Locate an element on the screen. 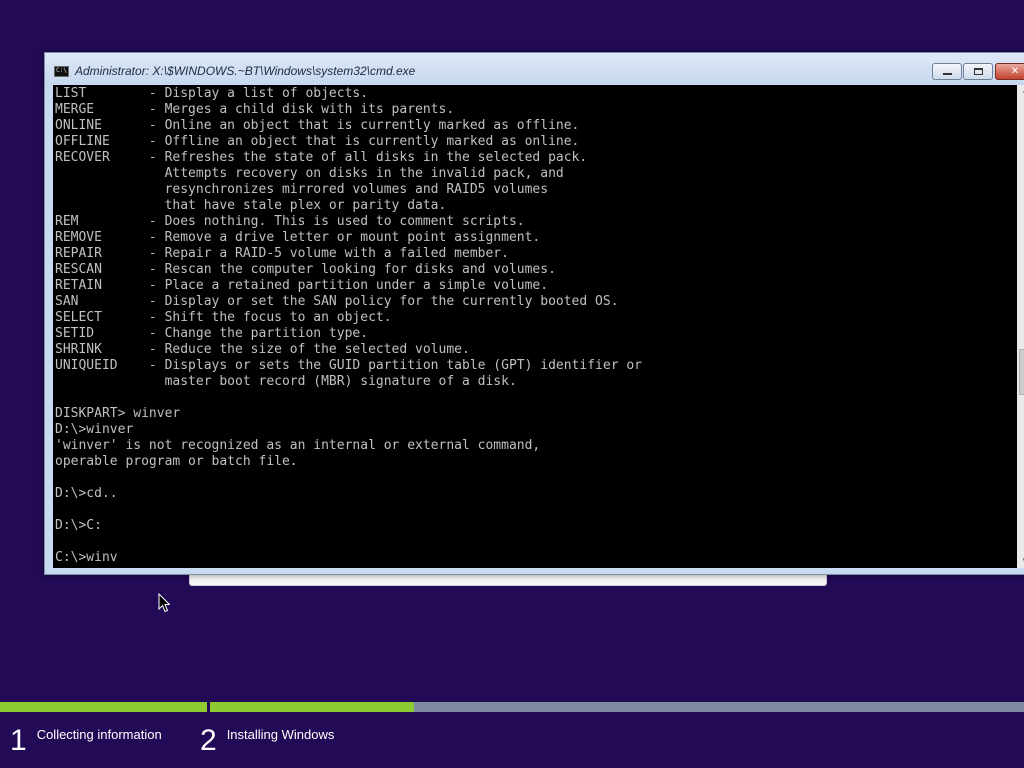 Image resolution: width=1024 pixels, height=768 pixels. minimize-icon is located at coordinates (947, 74).